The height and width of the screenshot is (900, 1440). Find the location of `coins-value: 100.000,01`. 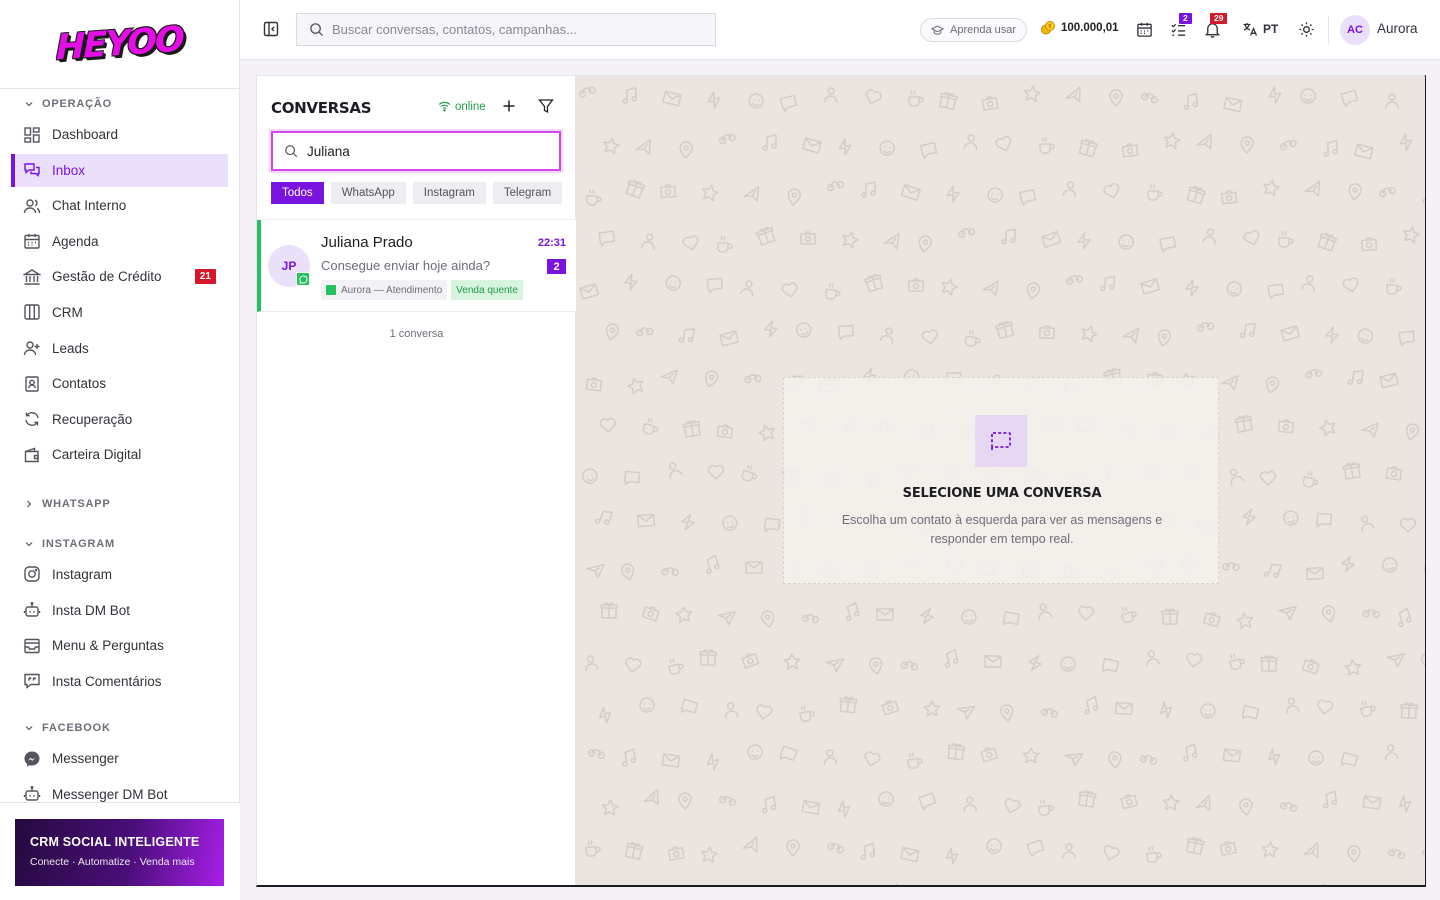

coins-value: 100.000,01 is located at coordinates (1090, 28).